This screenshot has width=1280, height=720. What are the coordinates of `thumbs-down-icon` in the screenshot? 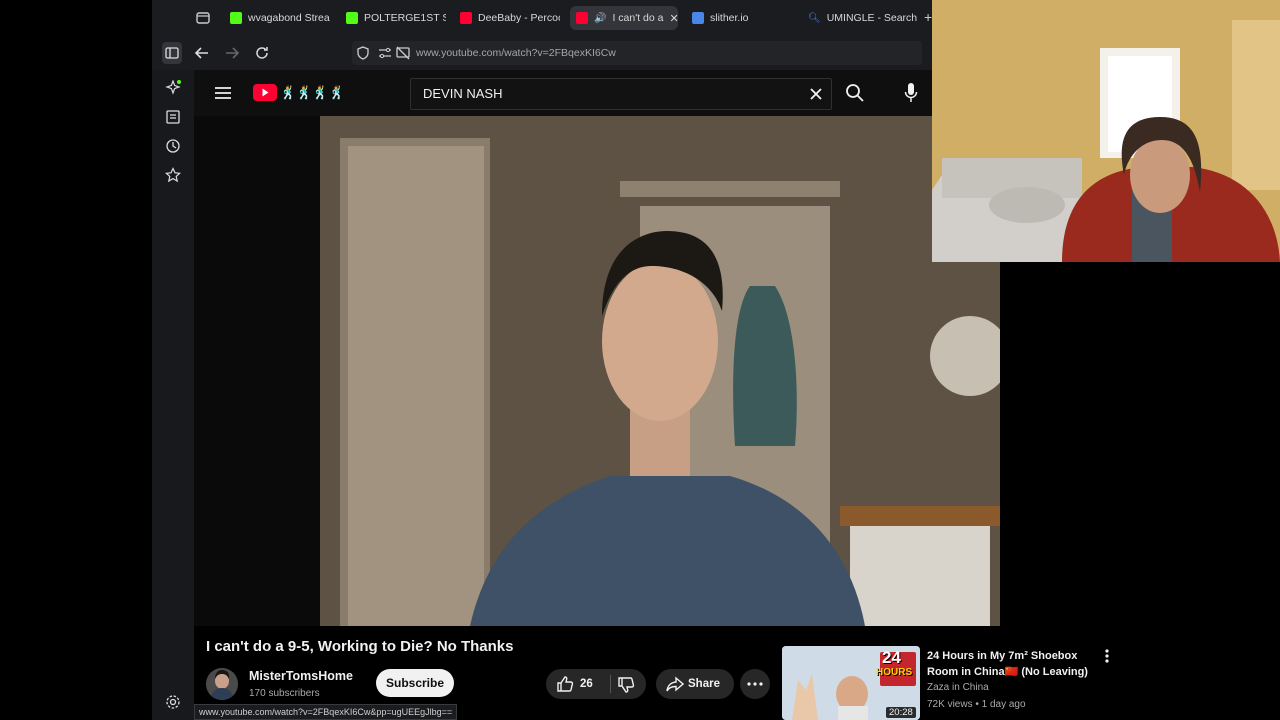 It's located at (626, 685).